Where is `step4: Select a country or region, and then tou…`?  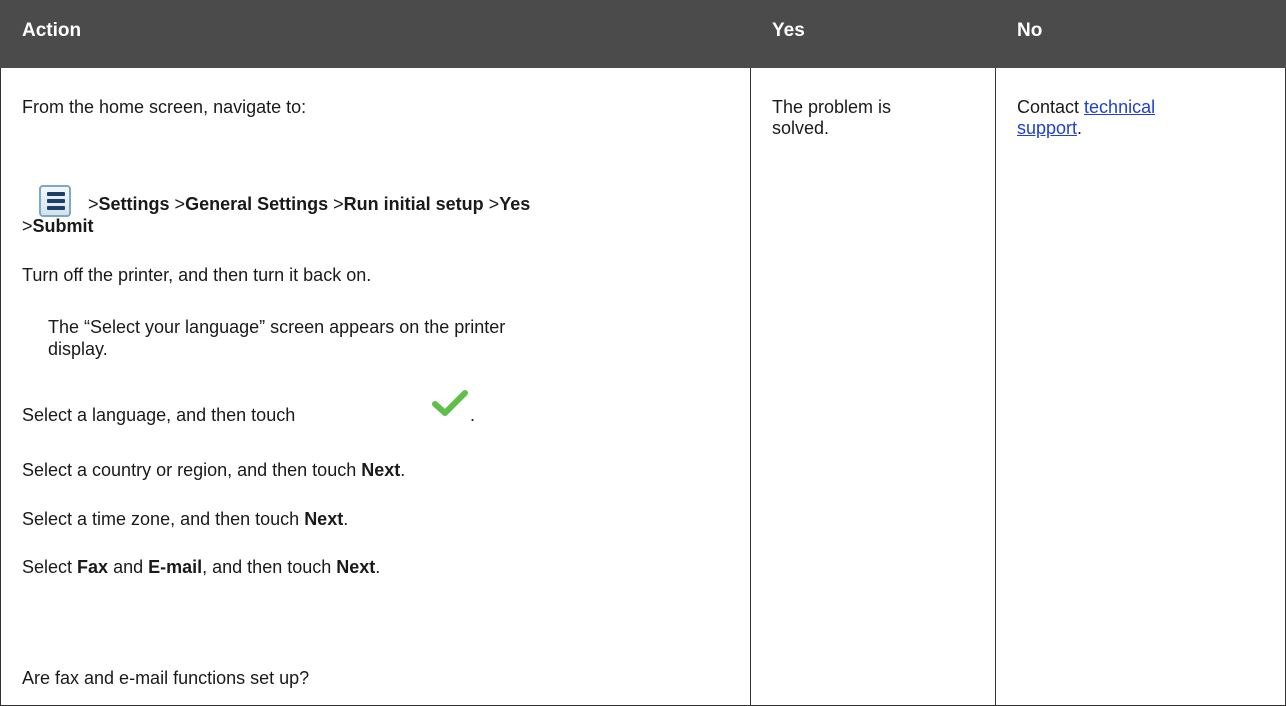 step4: Select a country or region, and then tou… is located at coordinates (214, 470).